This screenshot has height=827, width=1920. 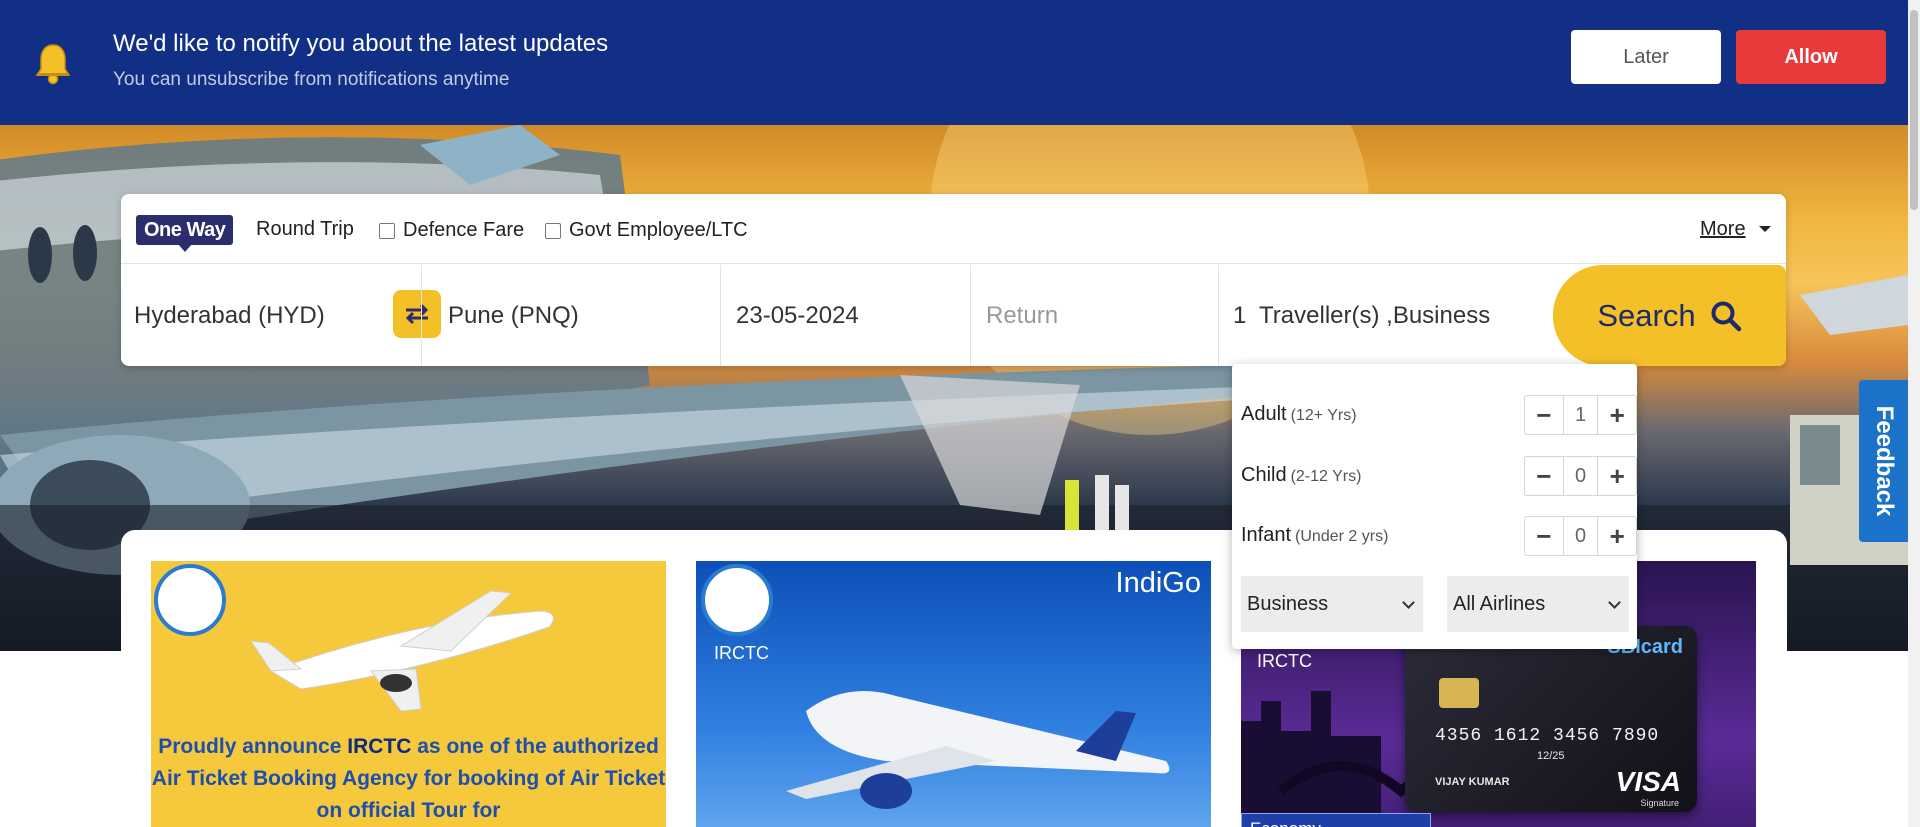 I want to click on child-label: Child, so click(x=1264, y=475).